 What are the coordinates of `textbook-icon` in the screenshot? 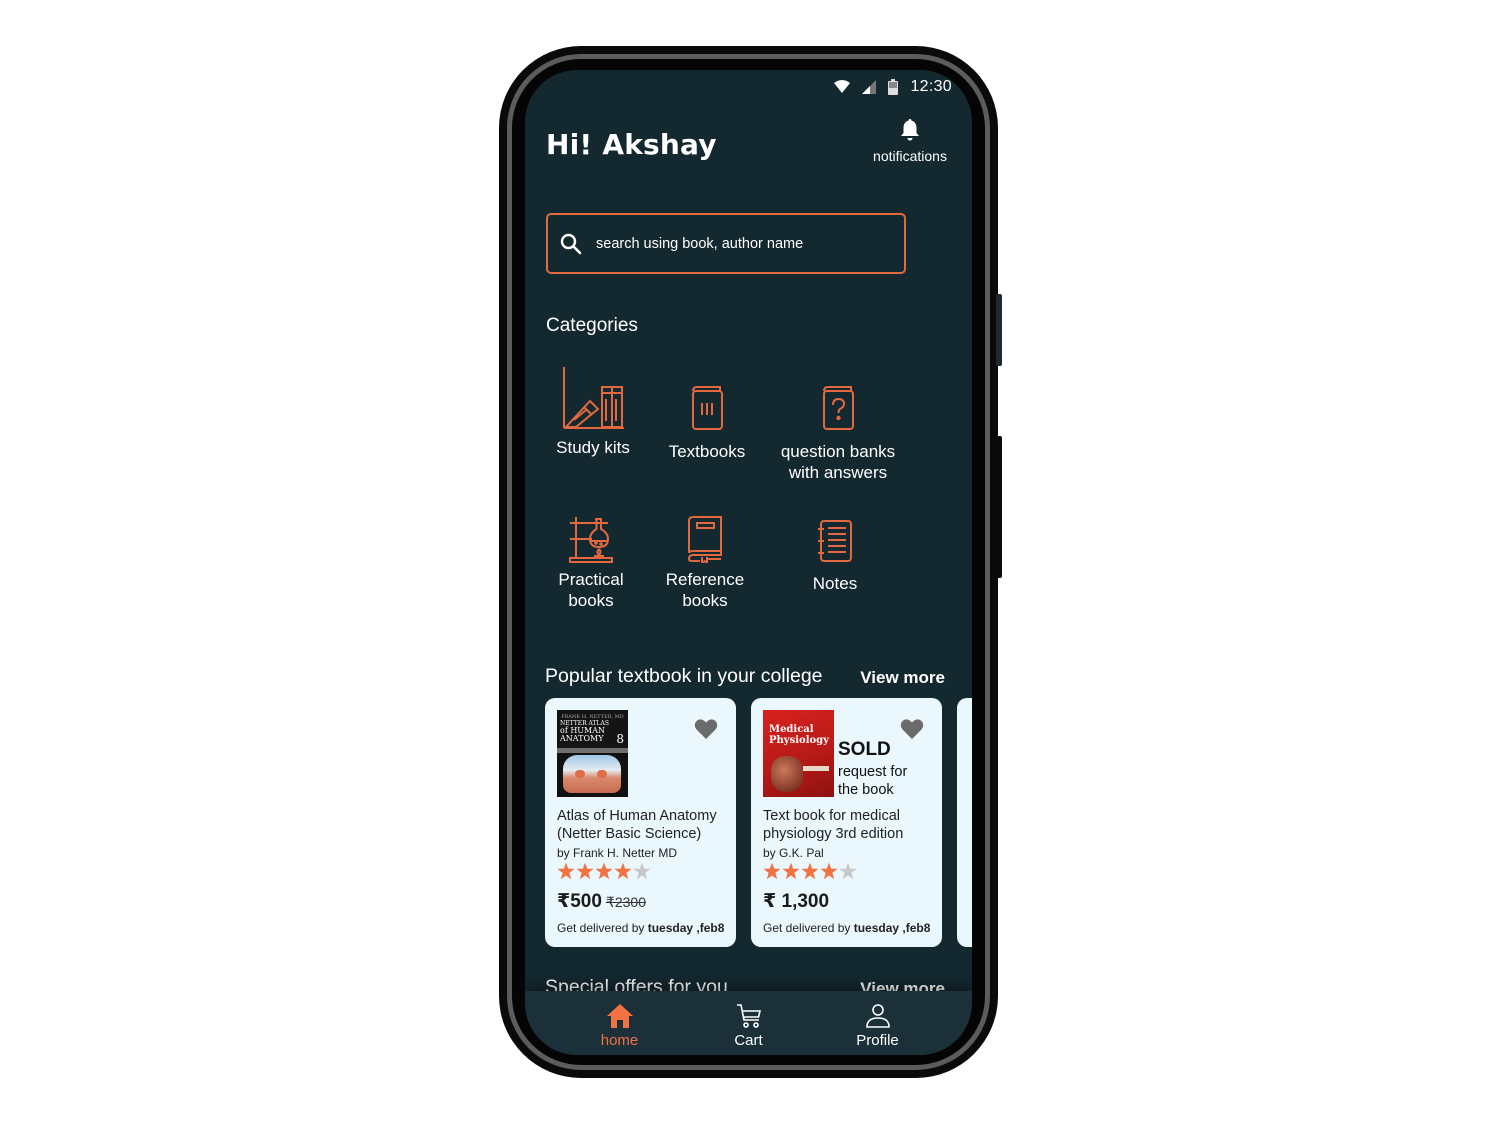 It's located at (707, 408).